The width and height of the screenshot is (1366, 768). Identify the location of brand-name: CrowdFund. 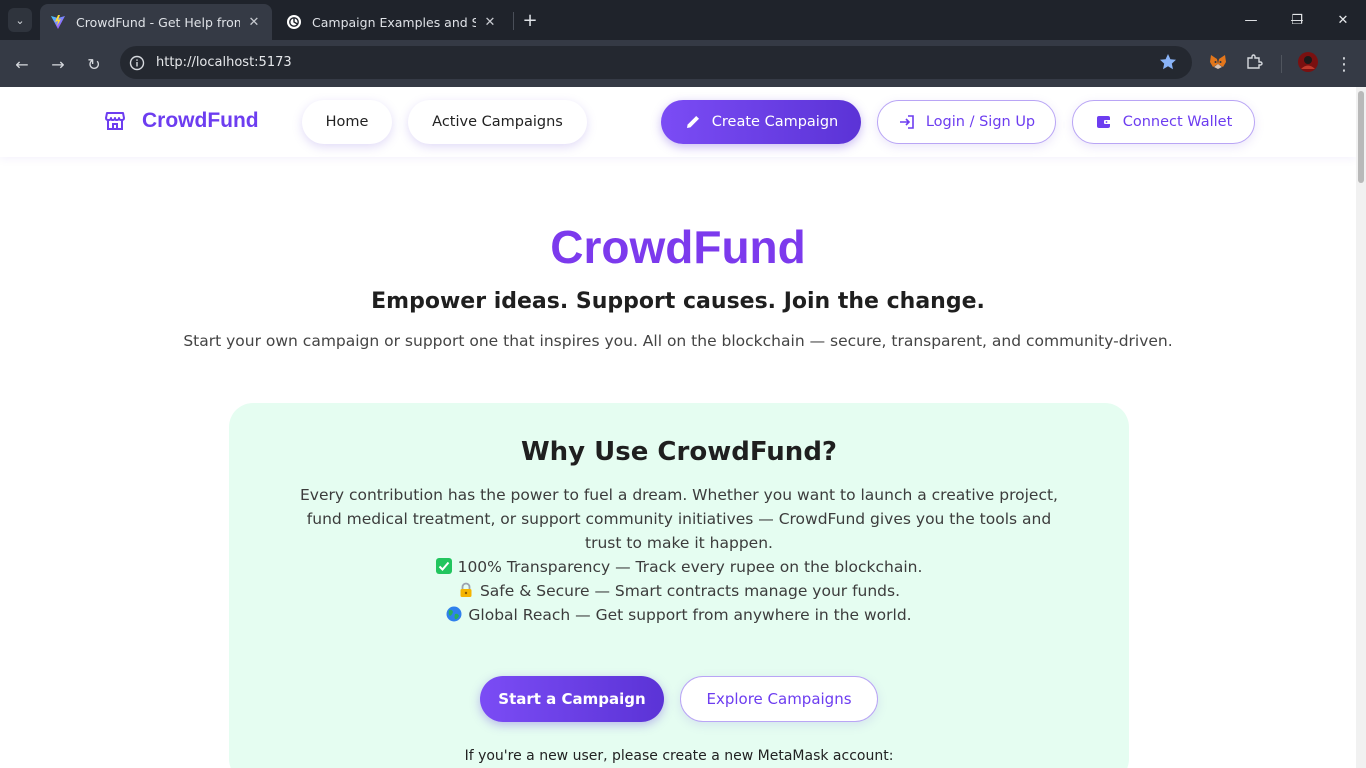
(200, 120).